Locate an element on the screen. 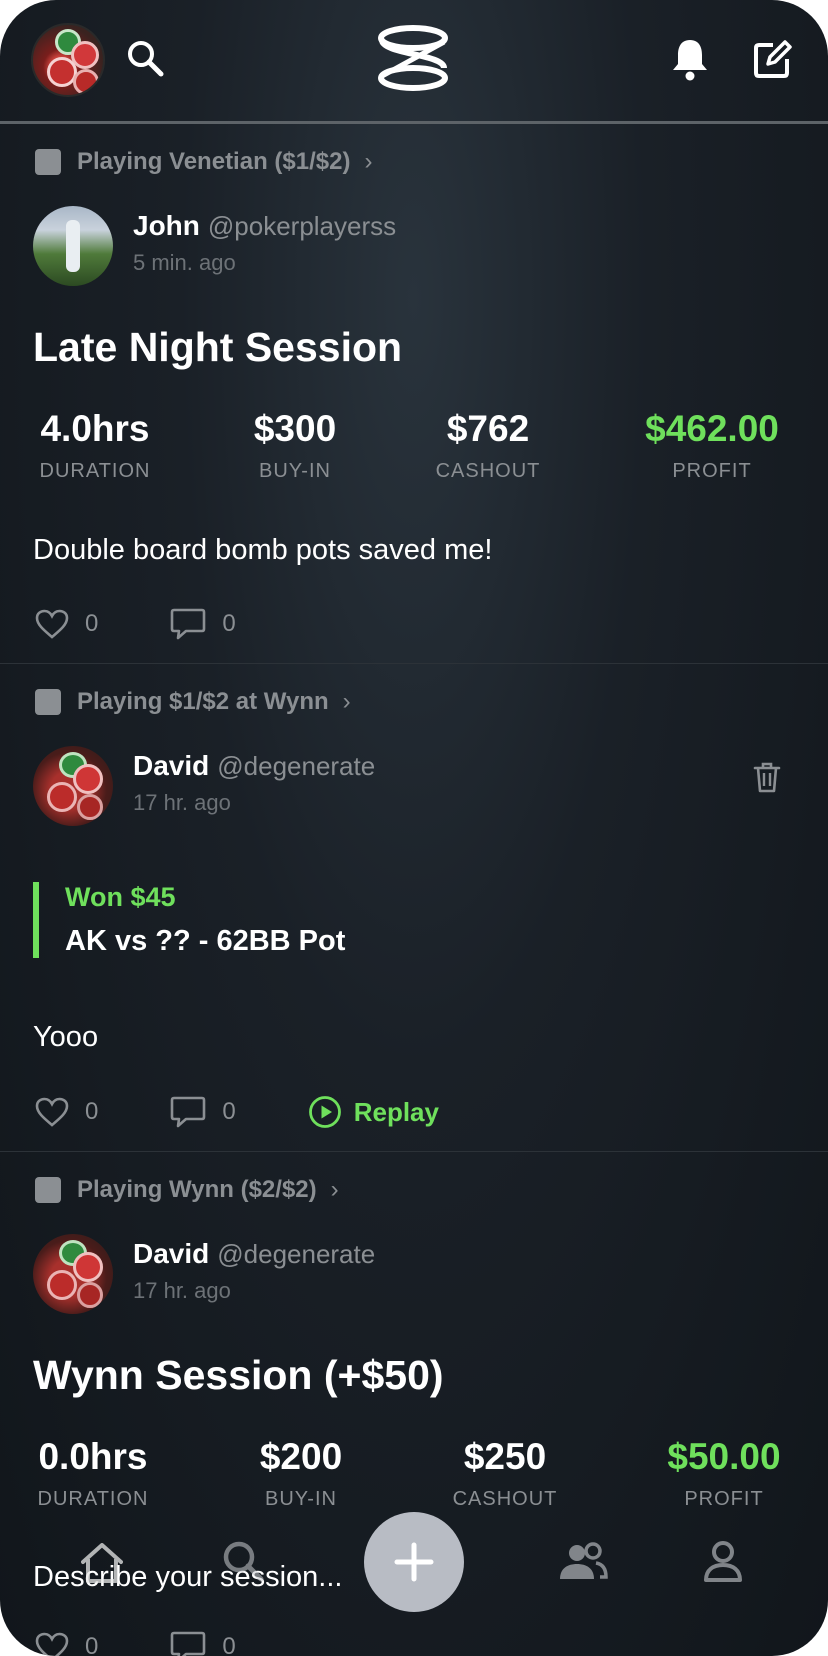 The width and height of the screenshot is (828, 1656). add-session-button is located at coordinates (414, 1562).